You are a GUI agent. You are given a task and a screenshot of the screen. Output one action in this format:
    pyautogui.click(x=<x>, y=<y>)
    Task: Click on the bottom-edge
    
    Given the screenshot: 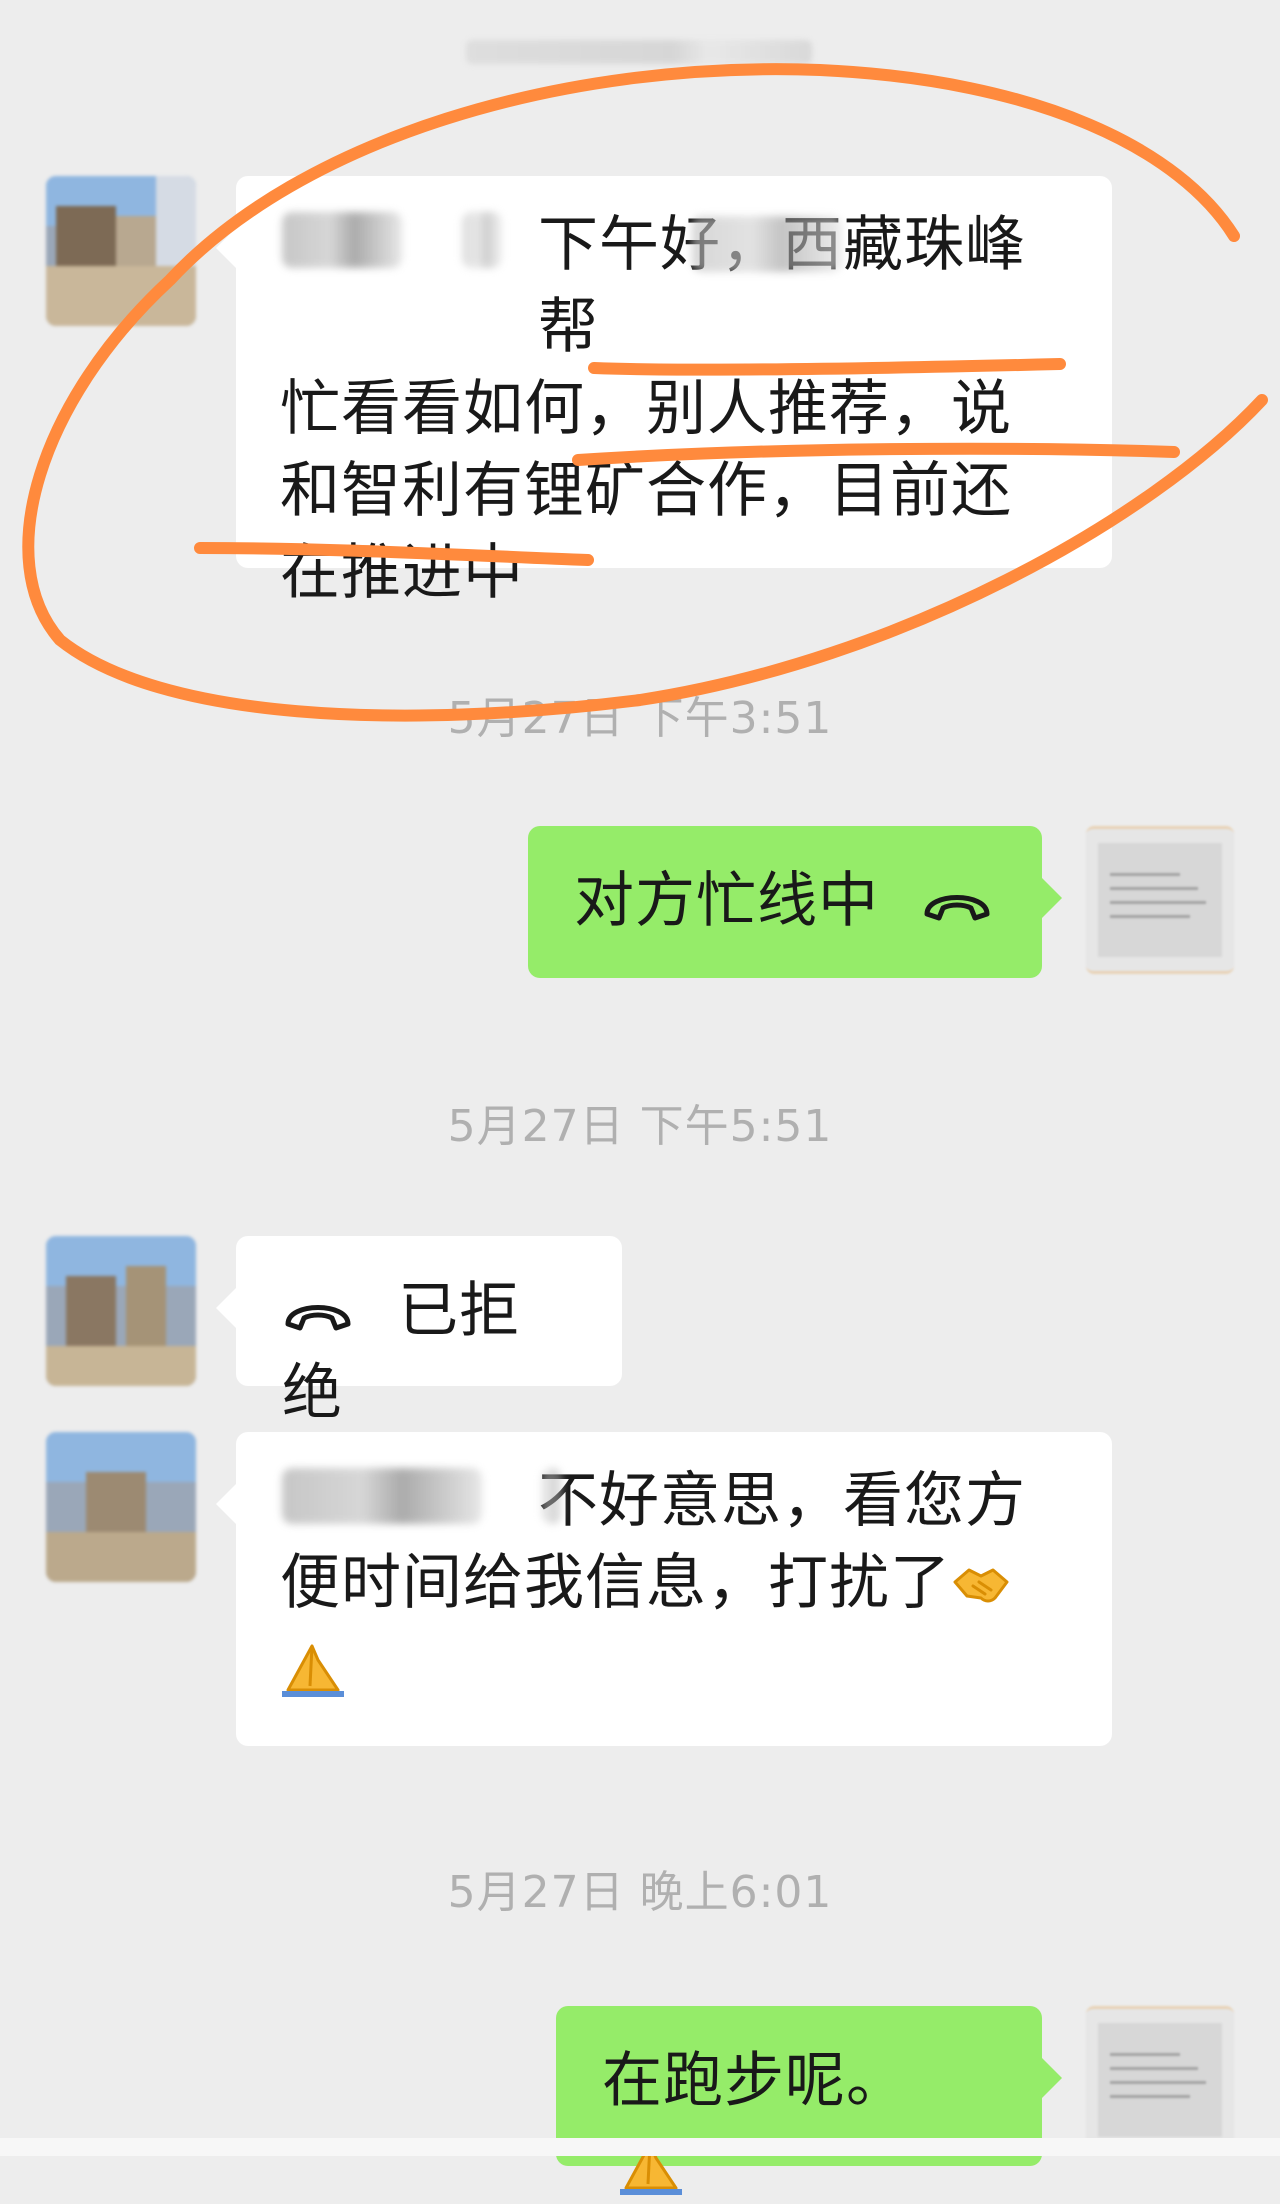 What is the action you would take?
    pyautogui.click(x=640, y=2147)
    